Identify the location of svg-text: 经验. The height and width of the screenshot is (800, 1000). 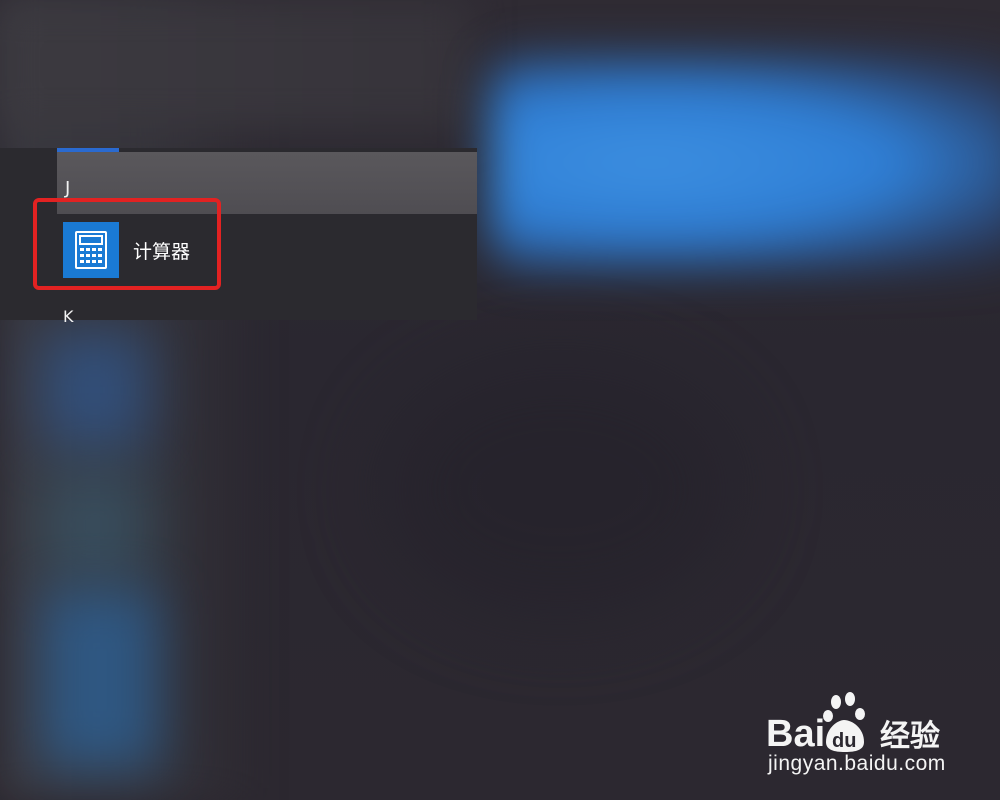
(910, 736).